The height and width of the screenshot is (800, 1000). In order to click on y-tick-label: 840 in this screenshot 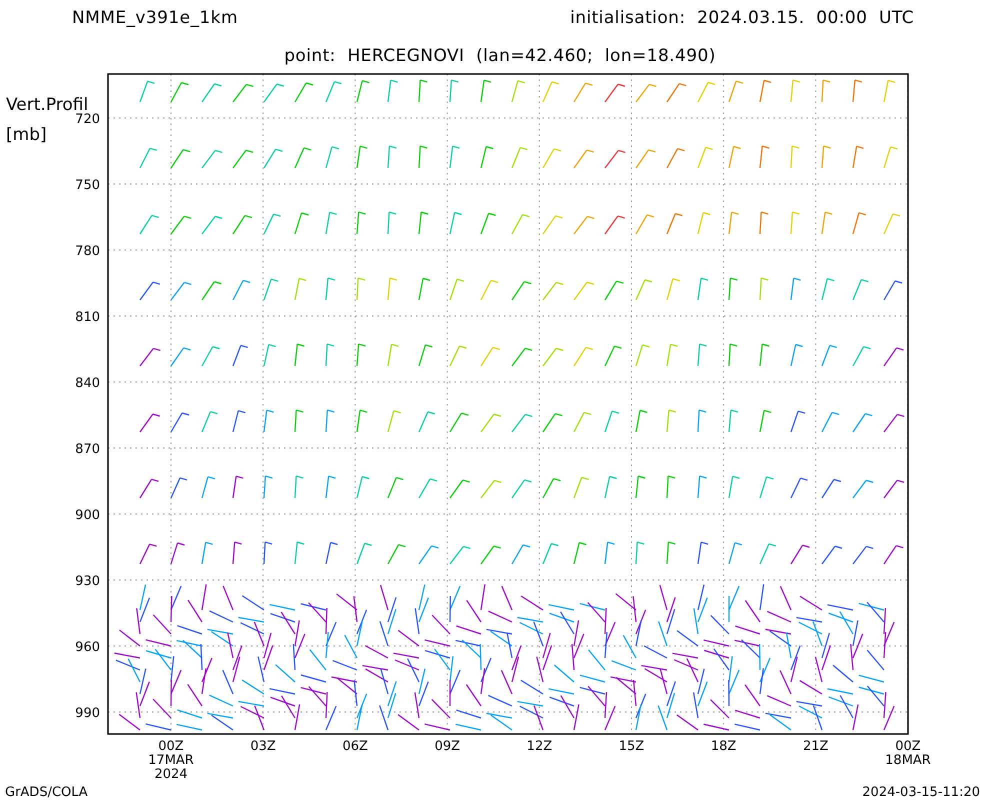, I will do `click(87, 383)`.